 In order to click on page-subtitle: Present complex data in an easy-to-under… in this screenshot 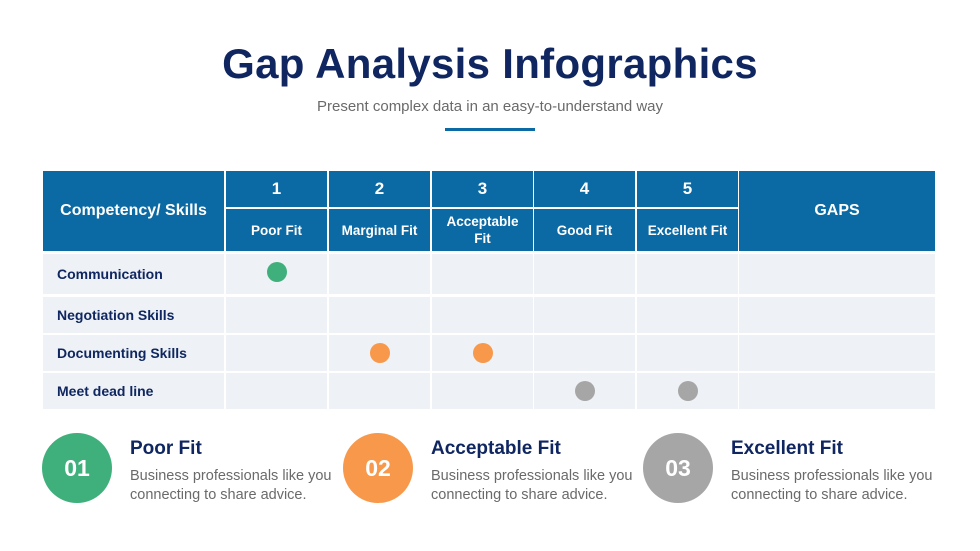, I will do `click(490, 106)`.